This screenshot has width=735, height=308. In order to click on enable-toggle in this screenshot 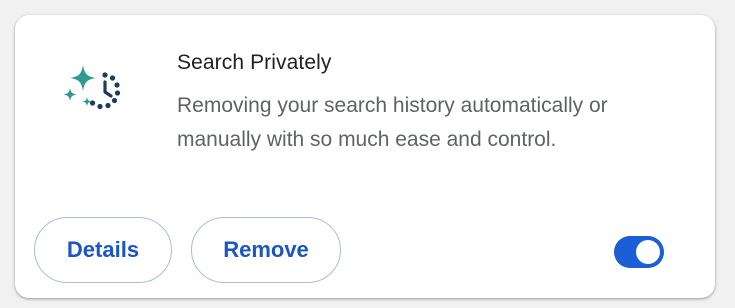, I will do `click(639, 252)`.